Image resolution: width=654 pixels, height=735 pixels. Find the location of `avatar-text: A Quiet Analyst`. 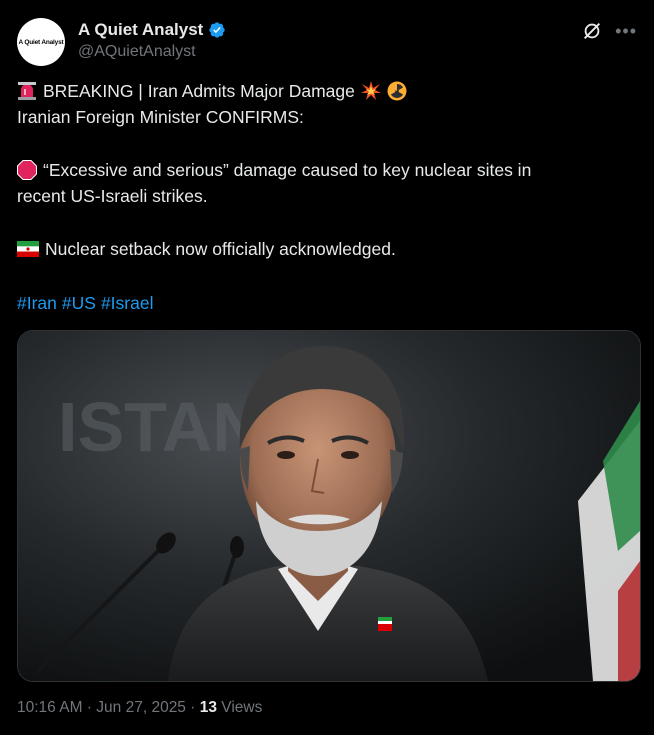

avatar-text: A Quiet Analyst is located at coordinates (41, 42).